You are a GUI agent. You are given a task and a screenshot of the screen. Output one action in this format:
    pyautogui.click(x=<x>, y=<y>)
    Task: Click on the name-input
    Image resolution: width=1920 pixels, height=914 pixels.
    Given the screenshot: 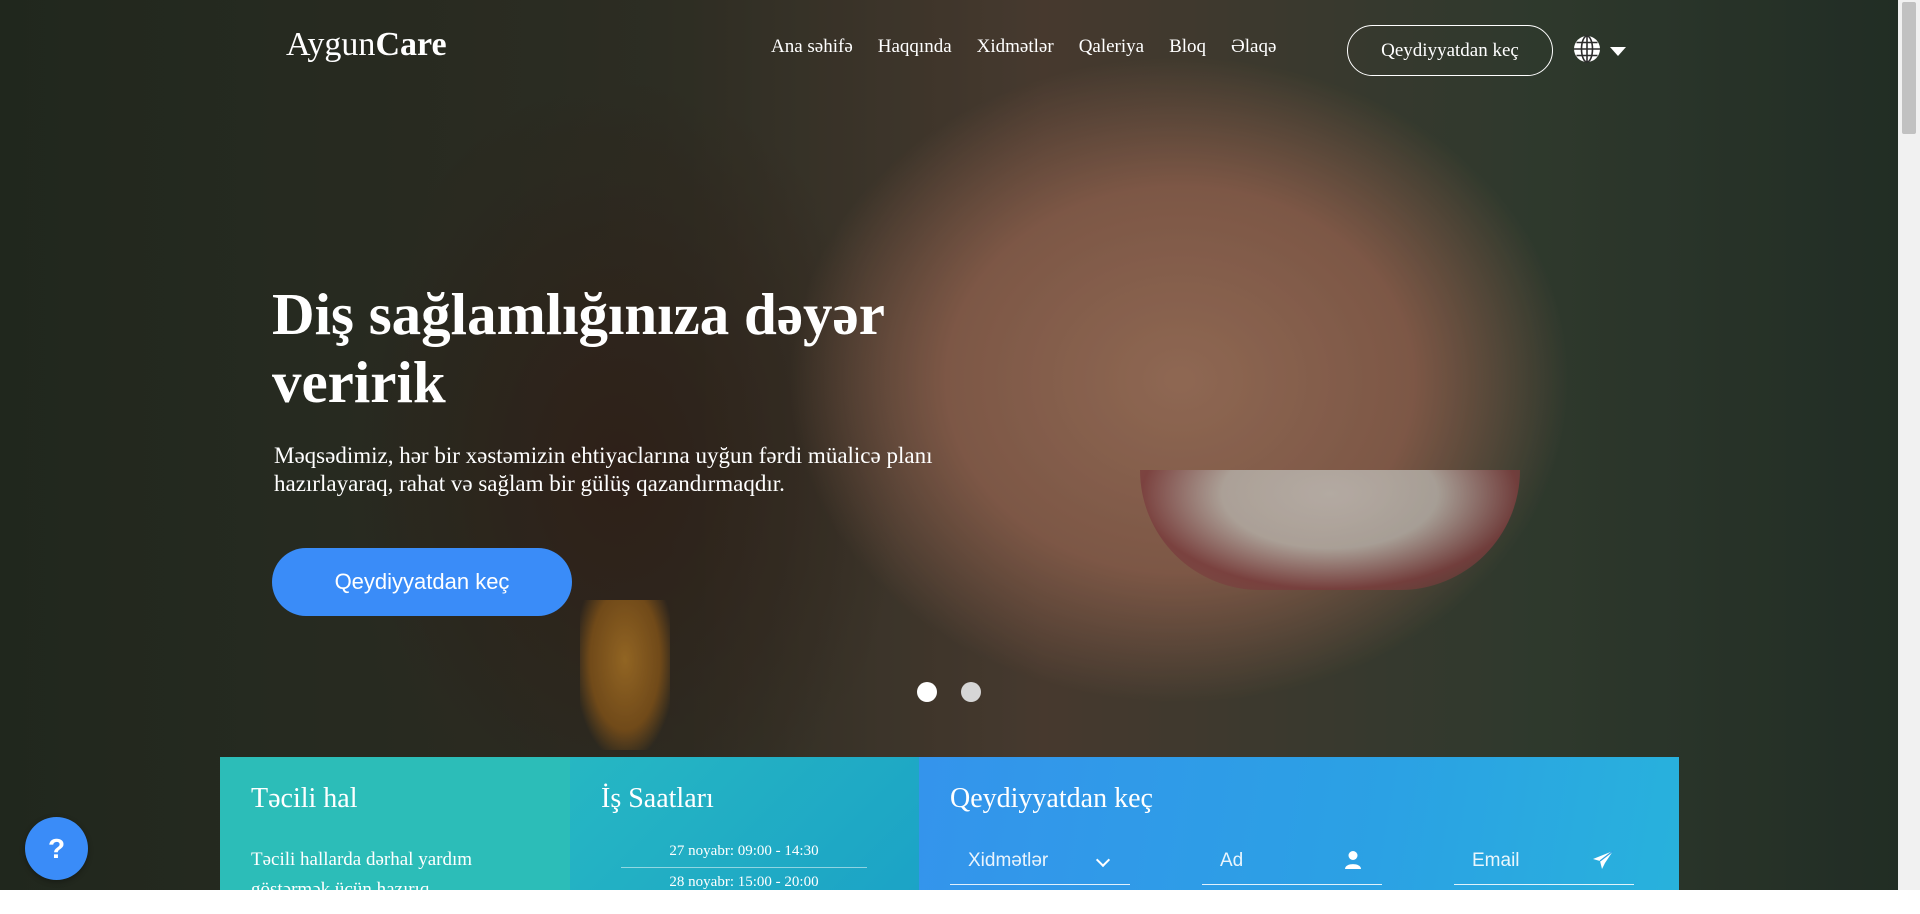 What is the action you would take?
    pyautogui.click(x=1280, y=860)
    